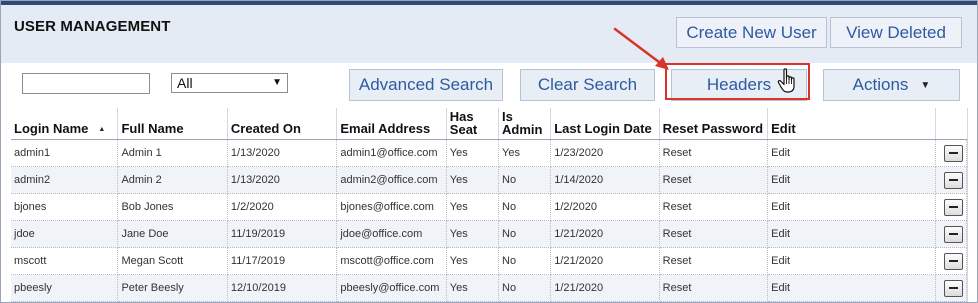  What do you see at coordinates (65, 180) in the screenshot?
I see `login-name-link: admin2` at bounding box center [65, 180].